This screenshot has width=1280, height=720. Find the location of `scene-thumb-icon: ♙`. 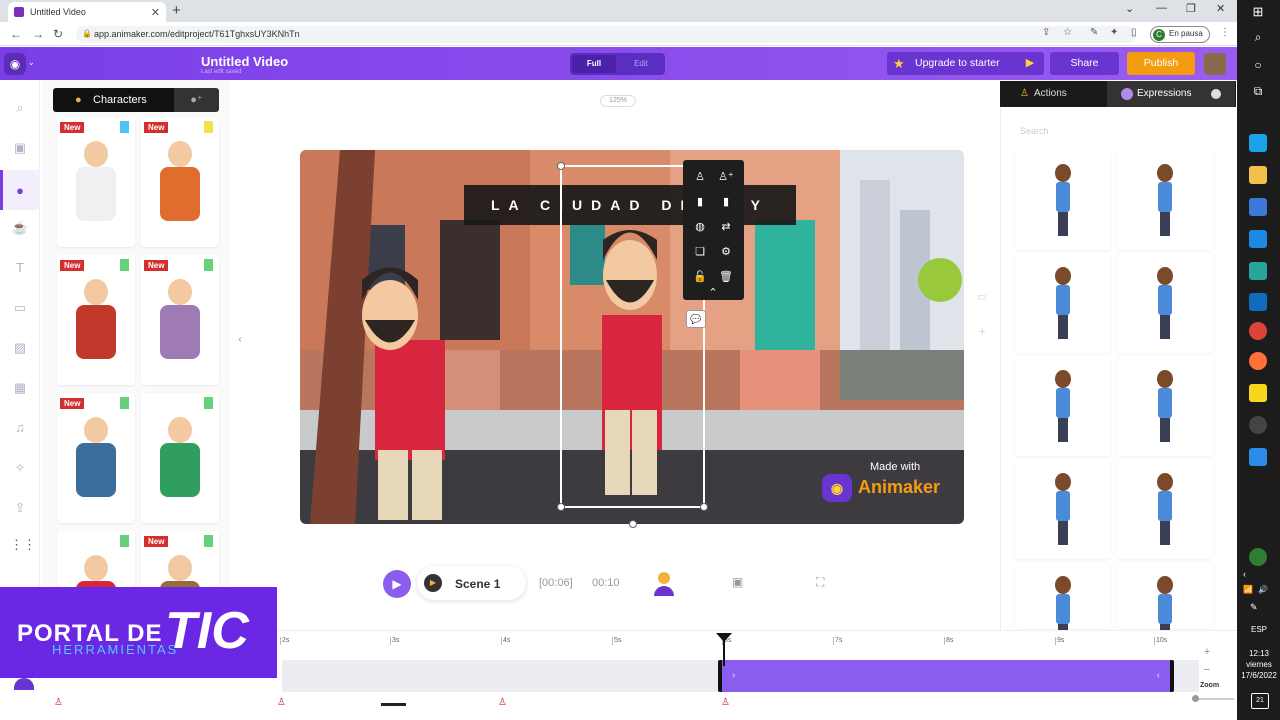

scene-thumb-icon: ♙ is located at coordinates (281, 702).